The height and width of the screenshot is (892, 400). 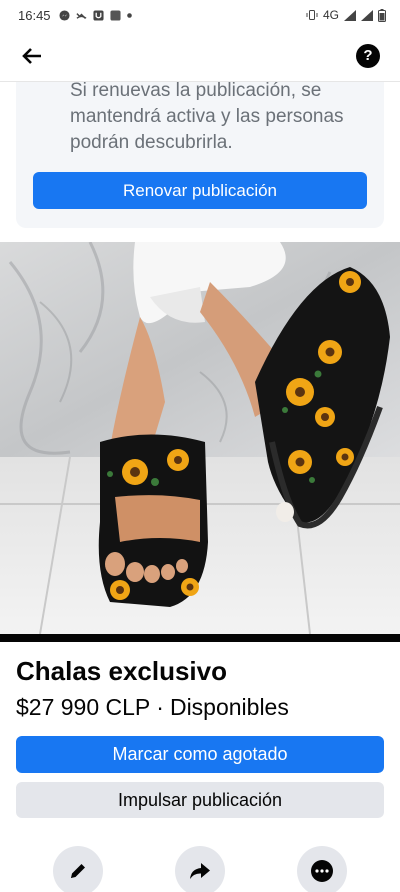 I want to click on share-button, so click(x=200, y=869).